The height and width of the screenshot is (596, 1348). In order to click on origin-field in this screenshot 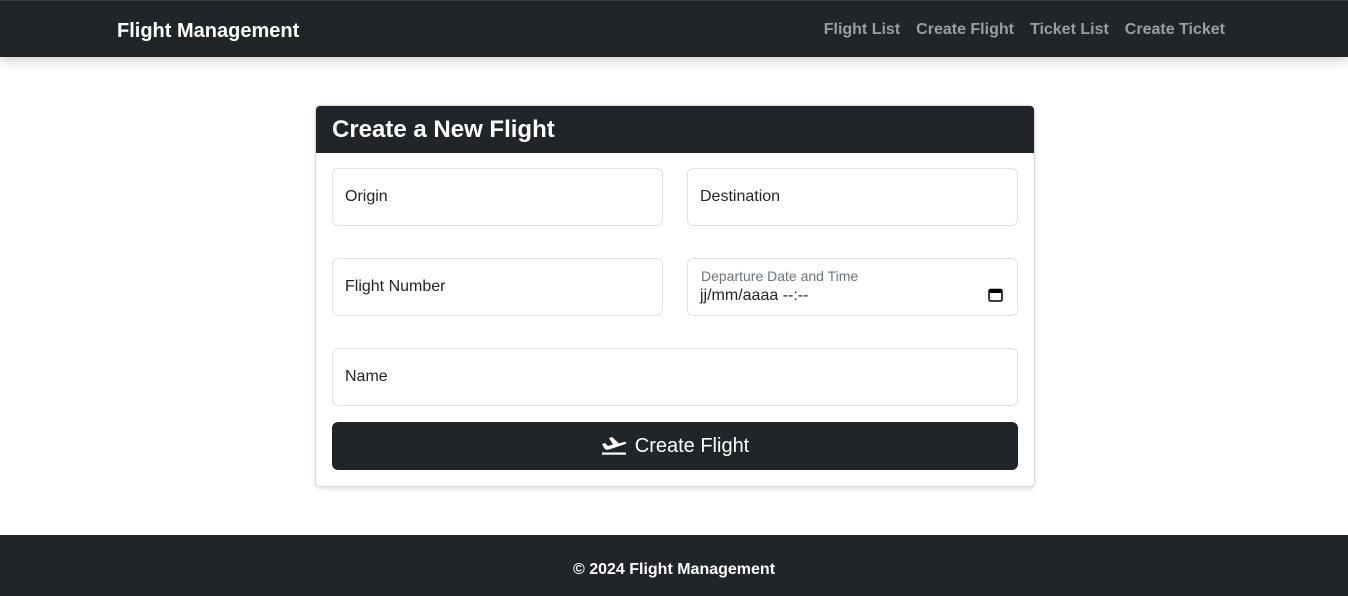, I will do `click(497, 197)`.